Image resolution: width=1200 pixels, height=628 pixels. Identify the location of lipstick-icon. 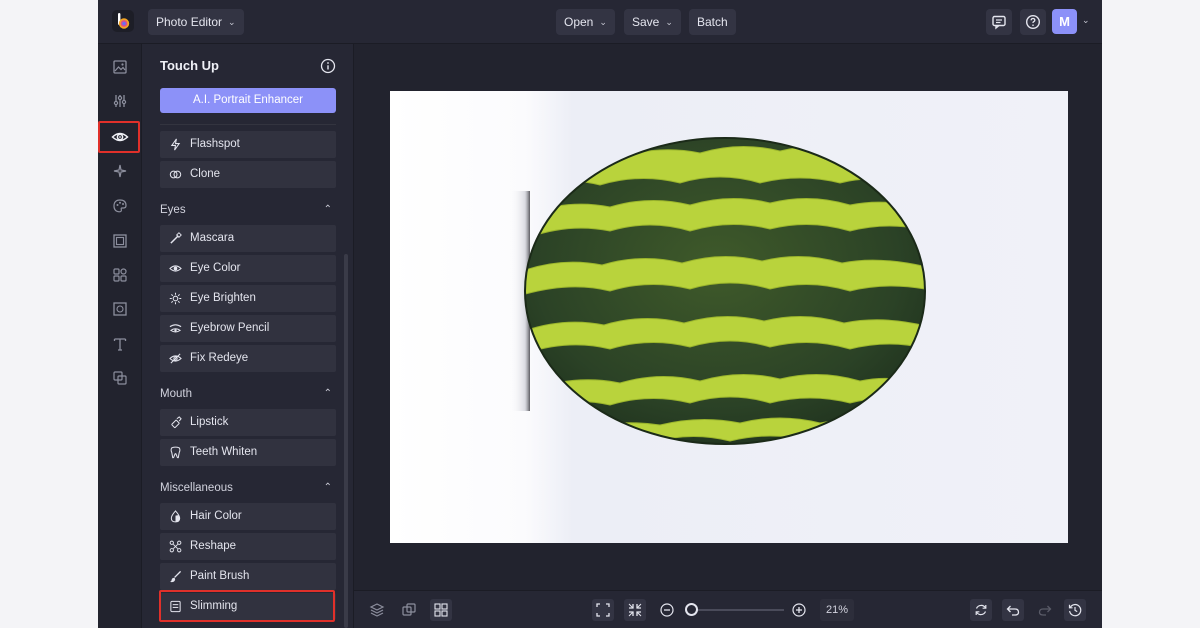
(176, 422).